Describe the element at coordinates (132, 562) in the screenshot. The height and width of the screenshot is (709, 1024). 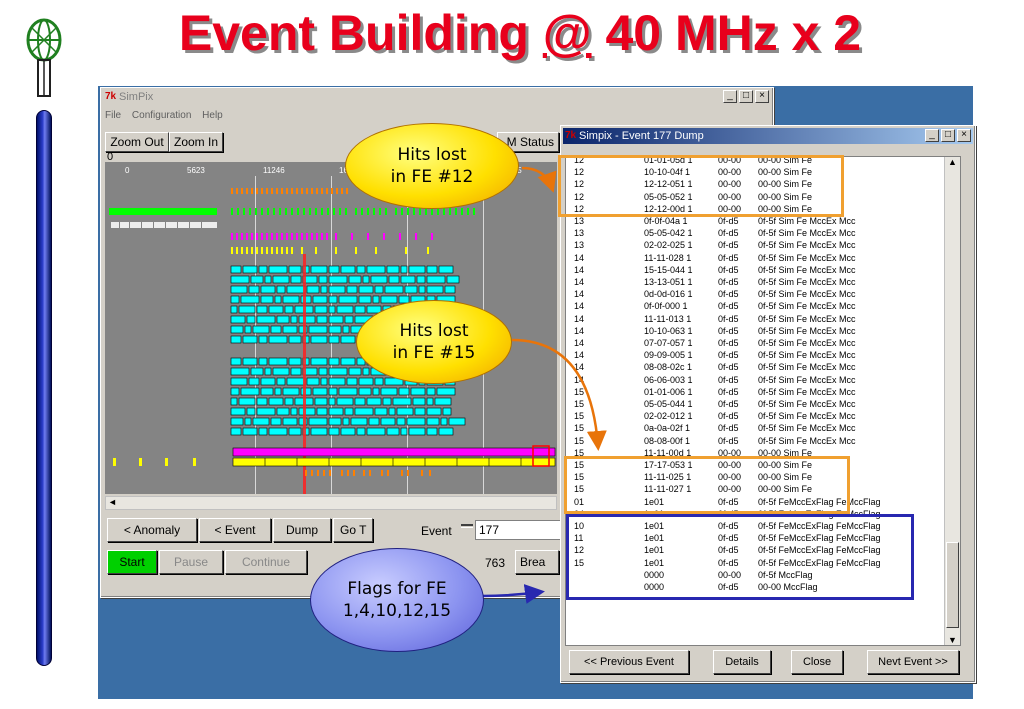
I see `start-button: Start` at that location.